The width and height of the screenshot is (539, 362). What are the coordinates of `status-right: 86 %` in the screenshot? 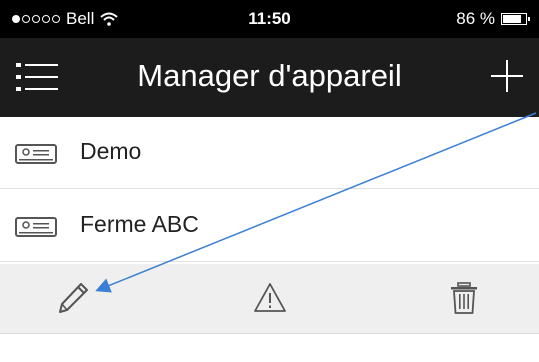 It's located at (493, 19).